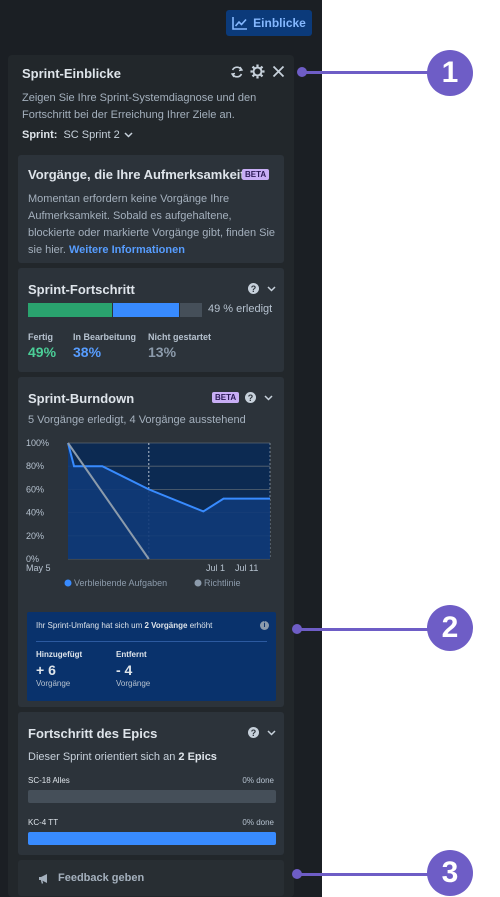 The image size is (500, 897). Describe the element at coordinates (450, 628) in the screenshot. I see `callout-2-badge: 2` at that location.